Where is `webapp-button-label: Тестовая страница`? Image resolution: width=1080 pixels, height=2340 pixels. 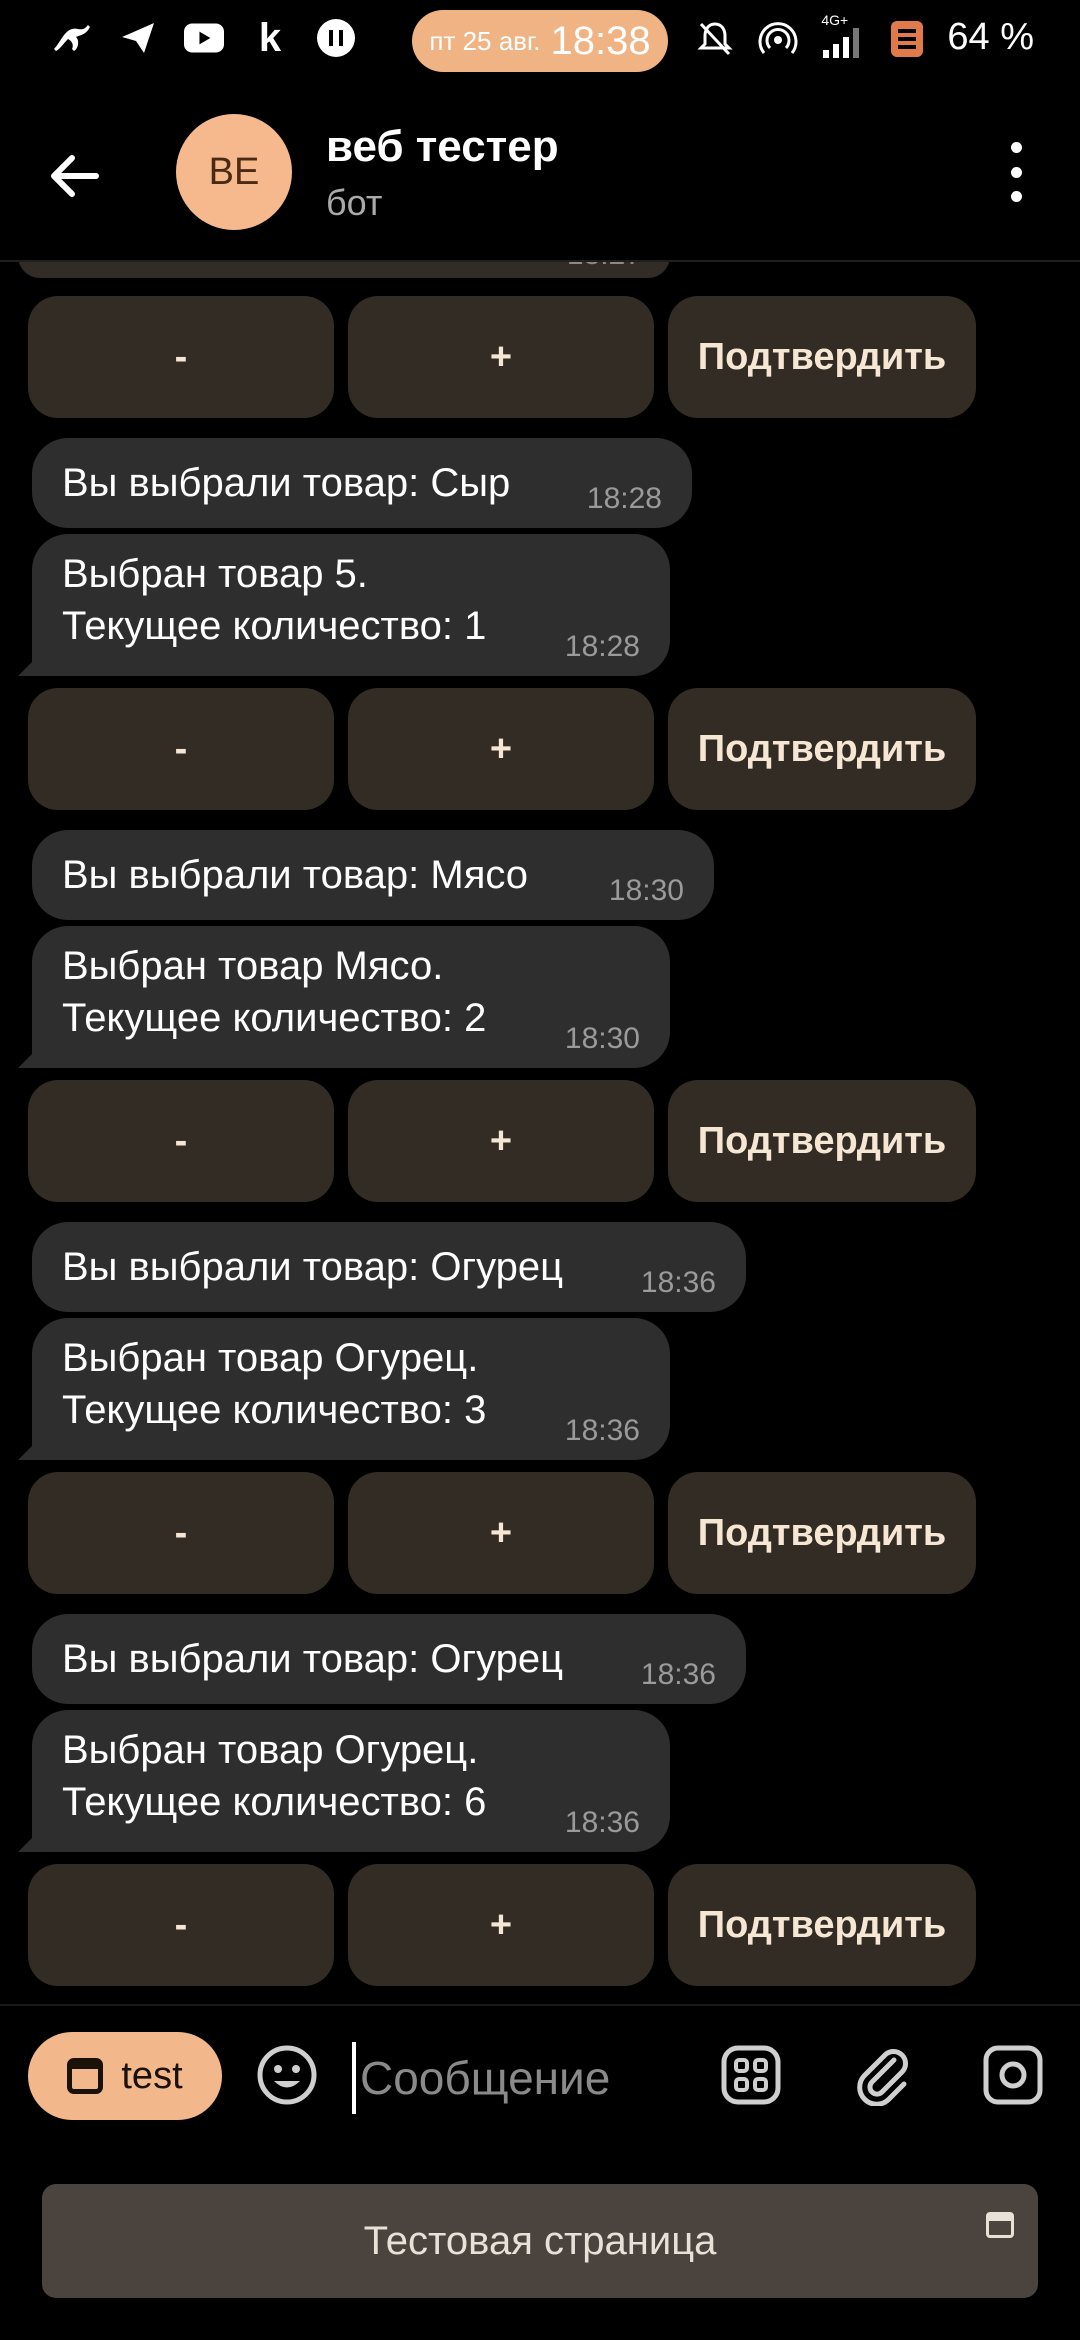 webapp-button-label: Тестовая страница is located at coordinates (540, 2240).